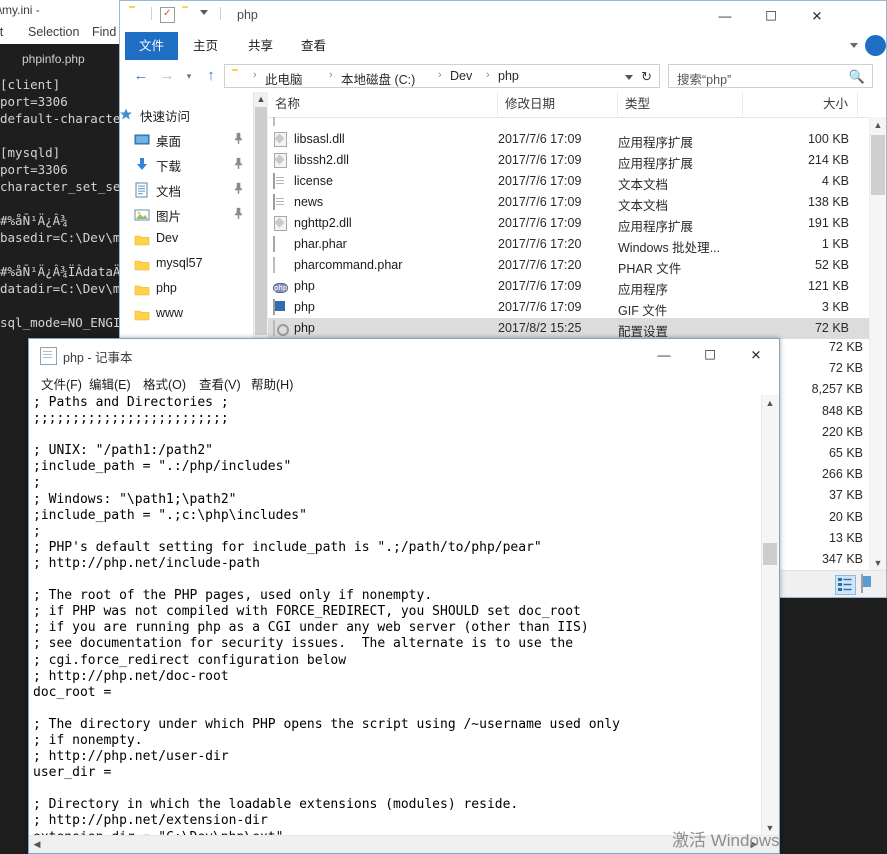 This screenshot has width=887, height=854. What do you see at coordinates (845, 453) in the screenshot?
I see `file-size: 65 KB` at bounding box center [845, 453].